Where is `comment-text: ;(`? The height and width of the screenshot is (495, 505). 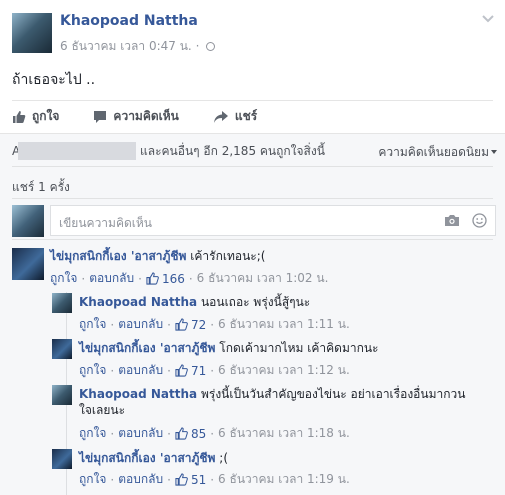 comment-text: ;( is located at coordinates (224, 458).